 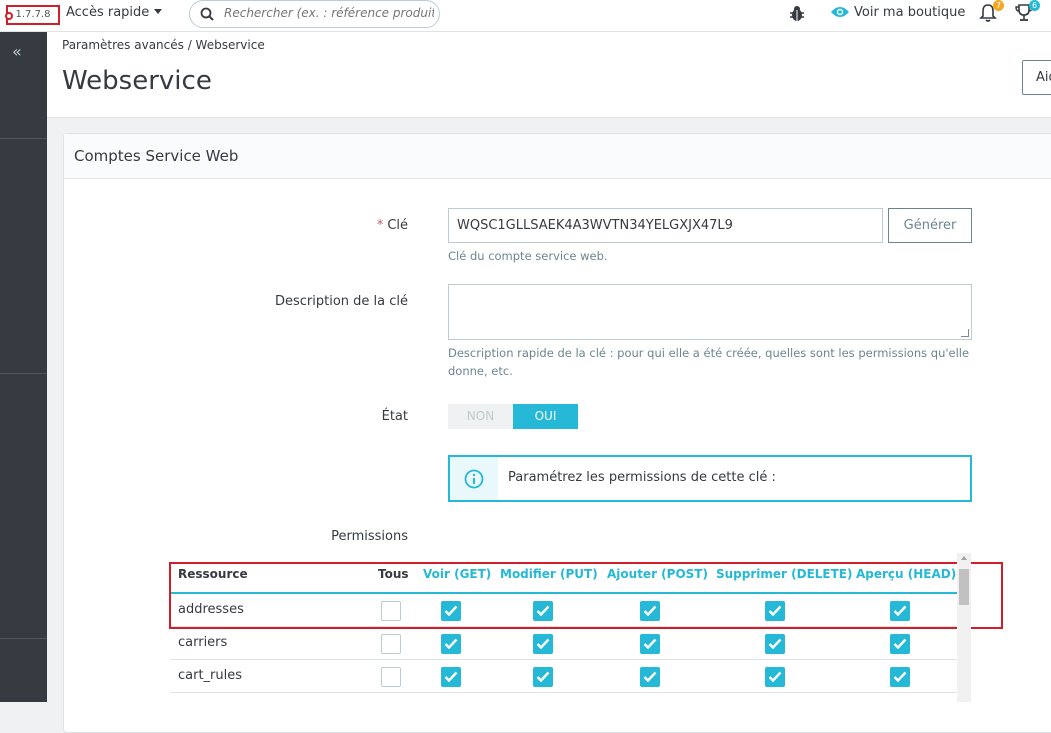 I want to click on col-put: Modifier (PUT), so click(x=549, y=574).